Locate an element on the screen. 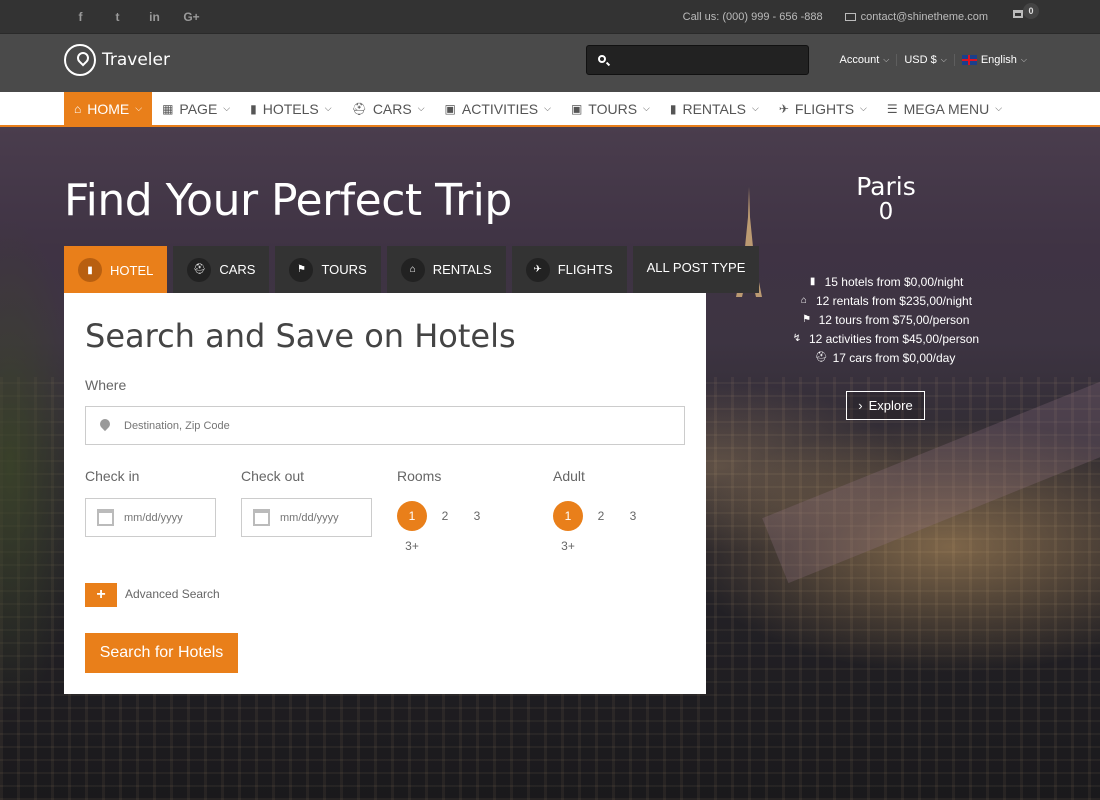 The height and width of the screenshot is (800, 1100). nav-label: CARS is located at coordinates (392, 108).